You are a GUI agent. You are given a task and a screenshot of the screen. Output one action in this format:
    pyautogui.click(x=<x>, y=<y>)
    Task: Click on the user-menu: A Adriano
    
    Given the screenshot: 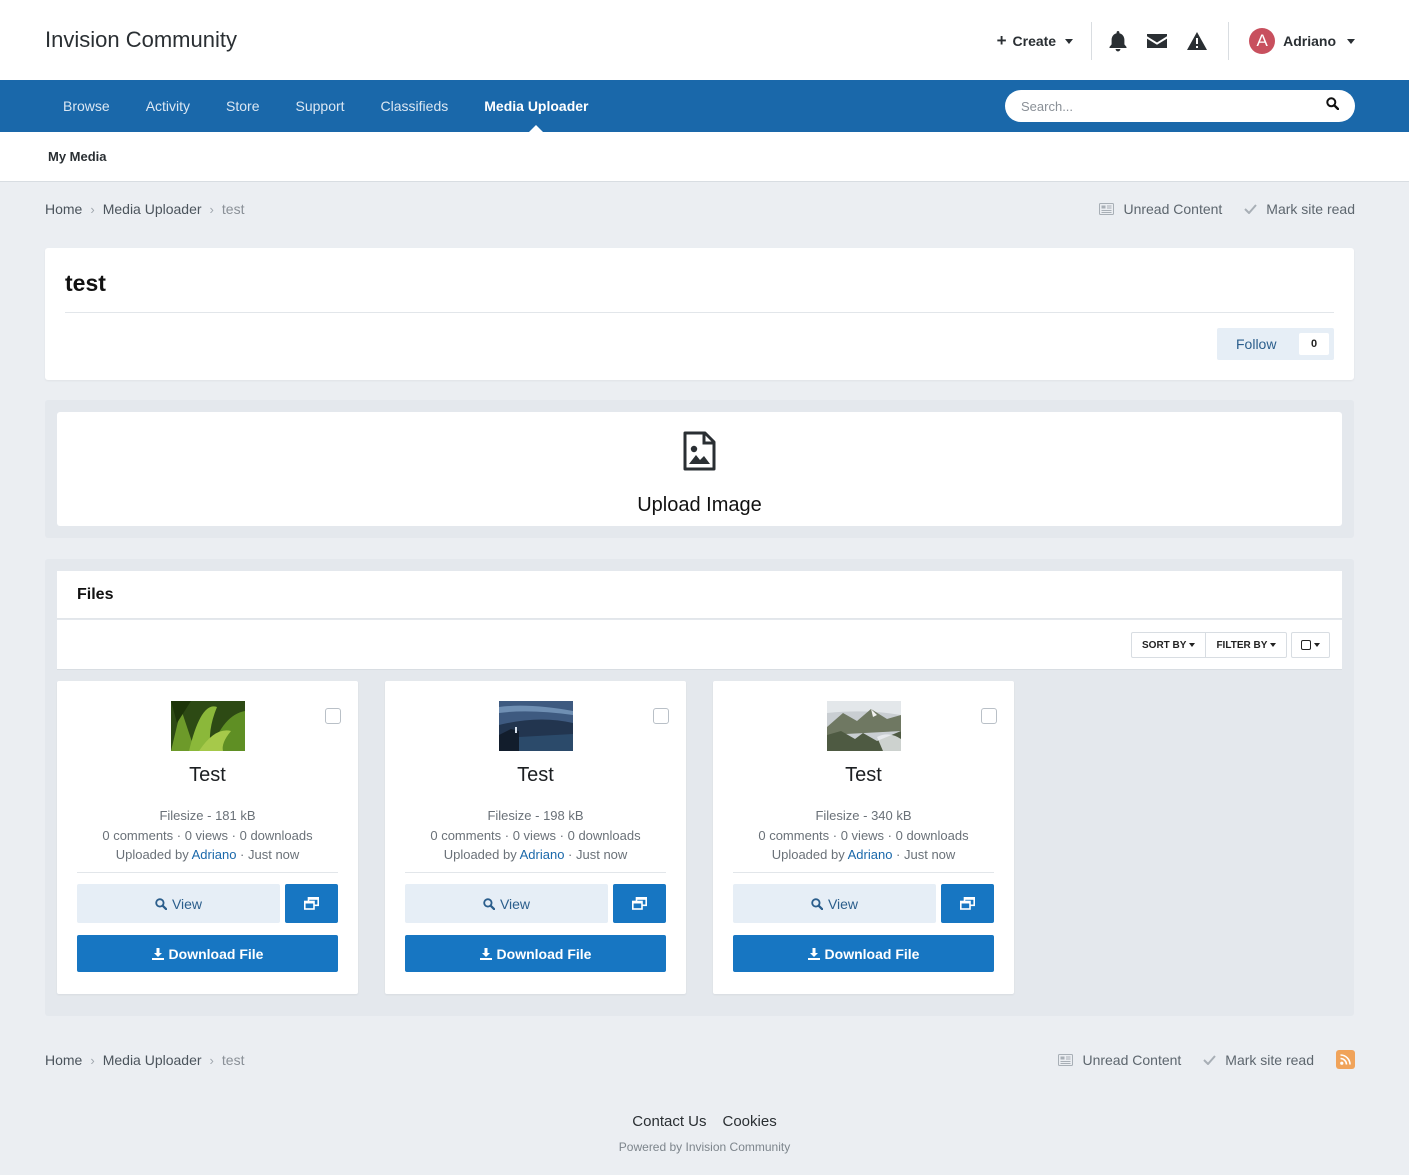 What is the action you would take?
    pyautogui.click(x=1292, y=41)
    